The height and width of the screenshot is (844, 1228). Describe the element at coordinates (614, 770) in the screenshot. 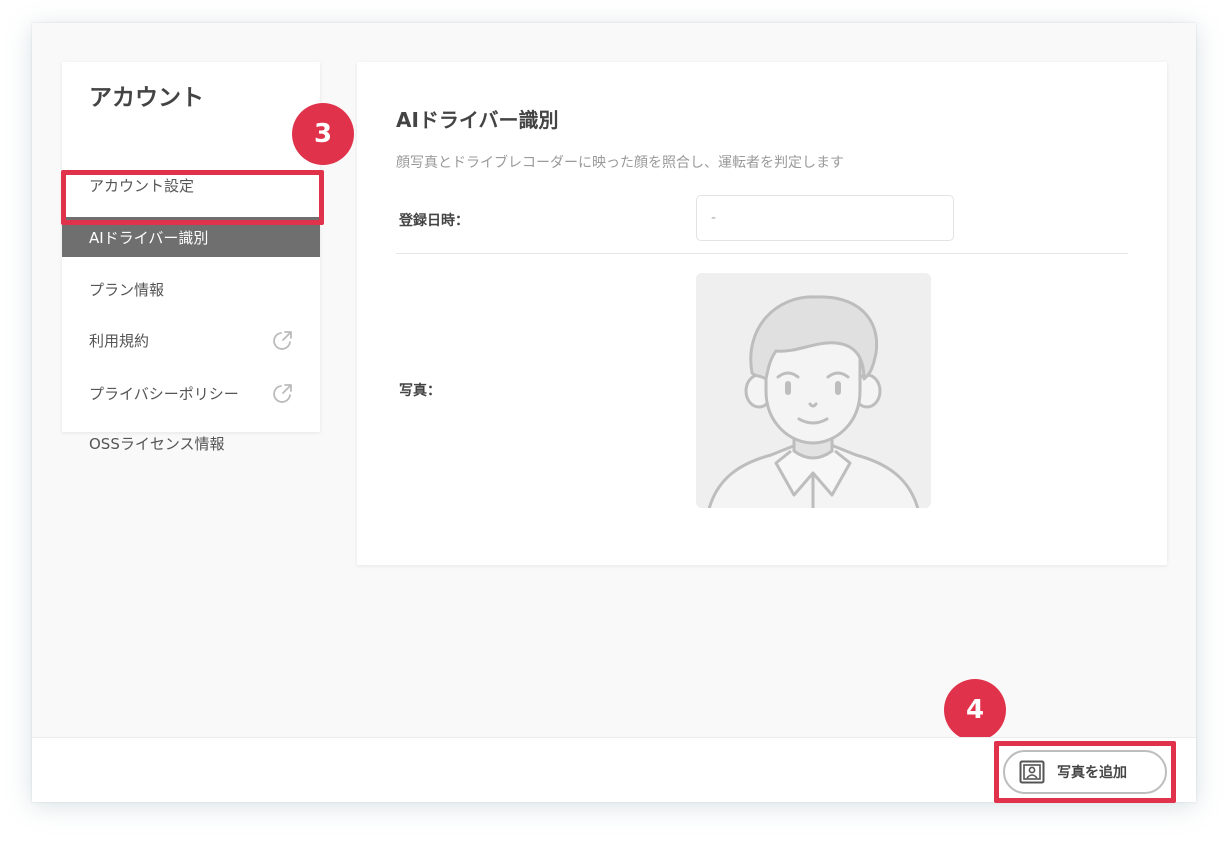

I see `footer-bar: 写真を追加` at that location.